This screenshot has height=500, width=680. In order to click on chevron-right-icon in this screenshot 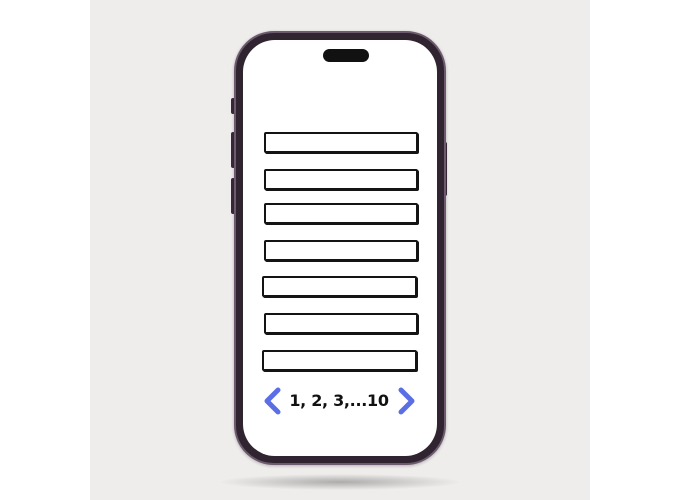, I will do `click(406, 401)`.